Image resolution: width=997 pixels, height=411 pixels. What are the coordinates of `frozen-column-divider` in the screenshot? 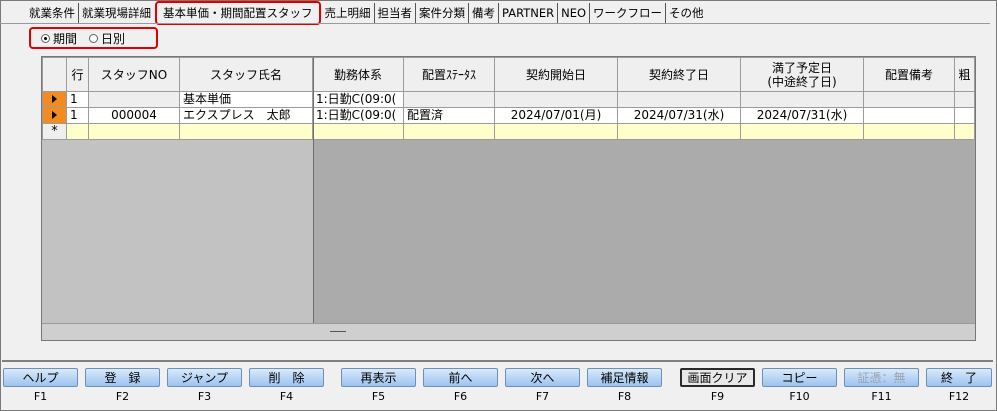 It's located at (313, 198).